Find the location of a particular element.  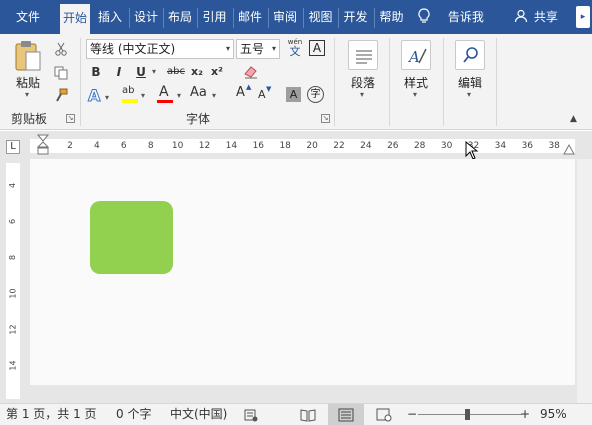

styles-icon: A is located at coordinates (416, 55).